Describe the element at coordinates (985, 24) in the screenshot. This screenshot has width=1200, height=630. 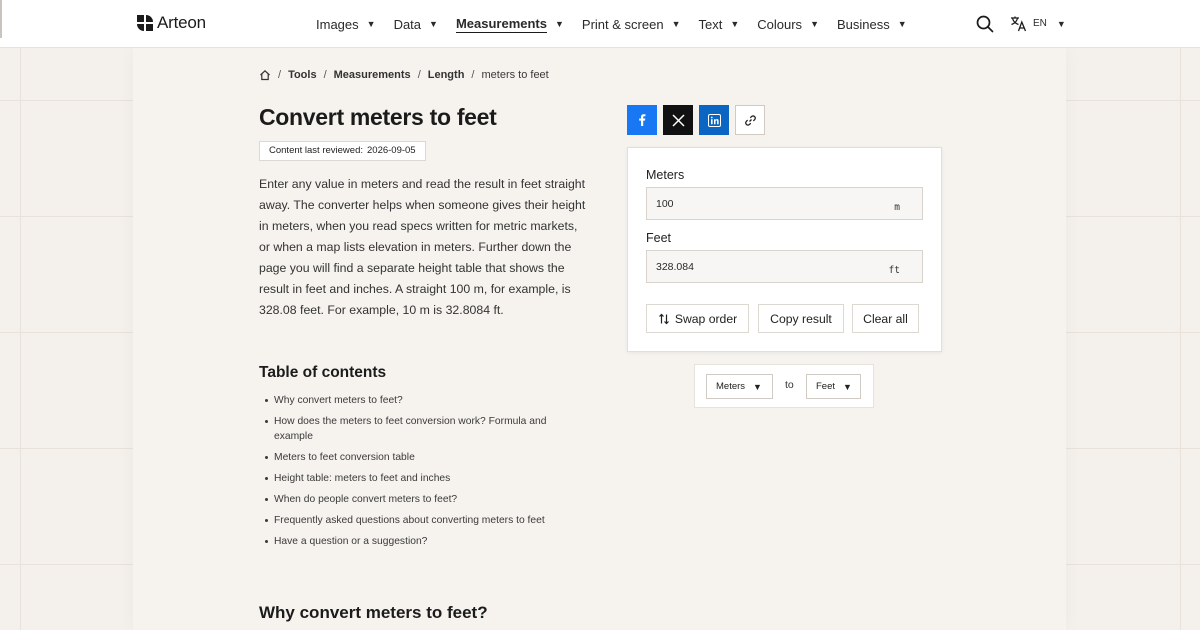
I see `search-icon` at that location.